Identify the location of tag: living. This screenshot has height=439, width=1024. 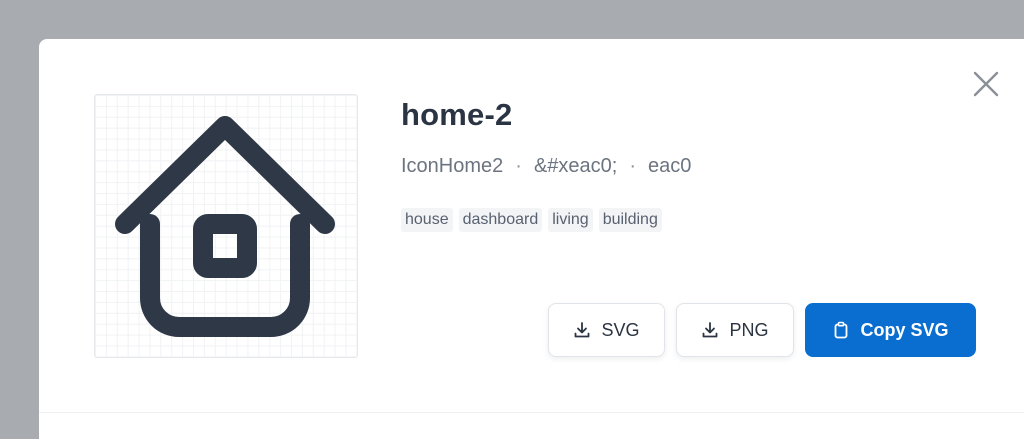
(570, 220).